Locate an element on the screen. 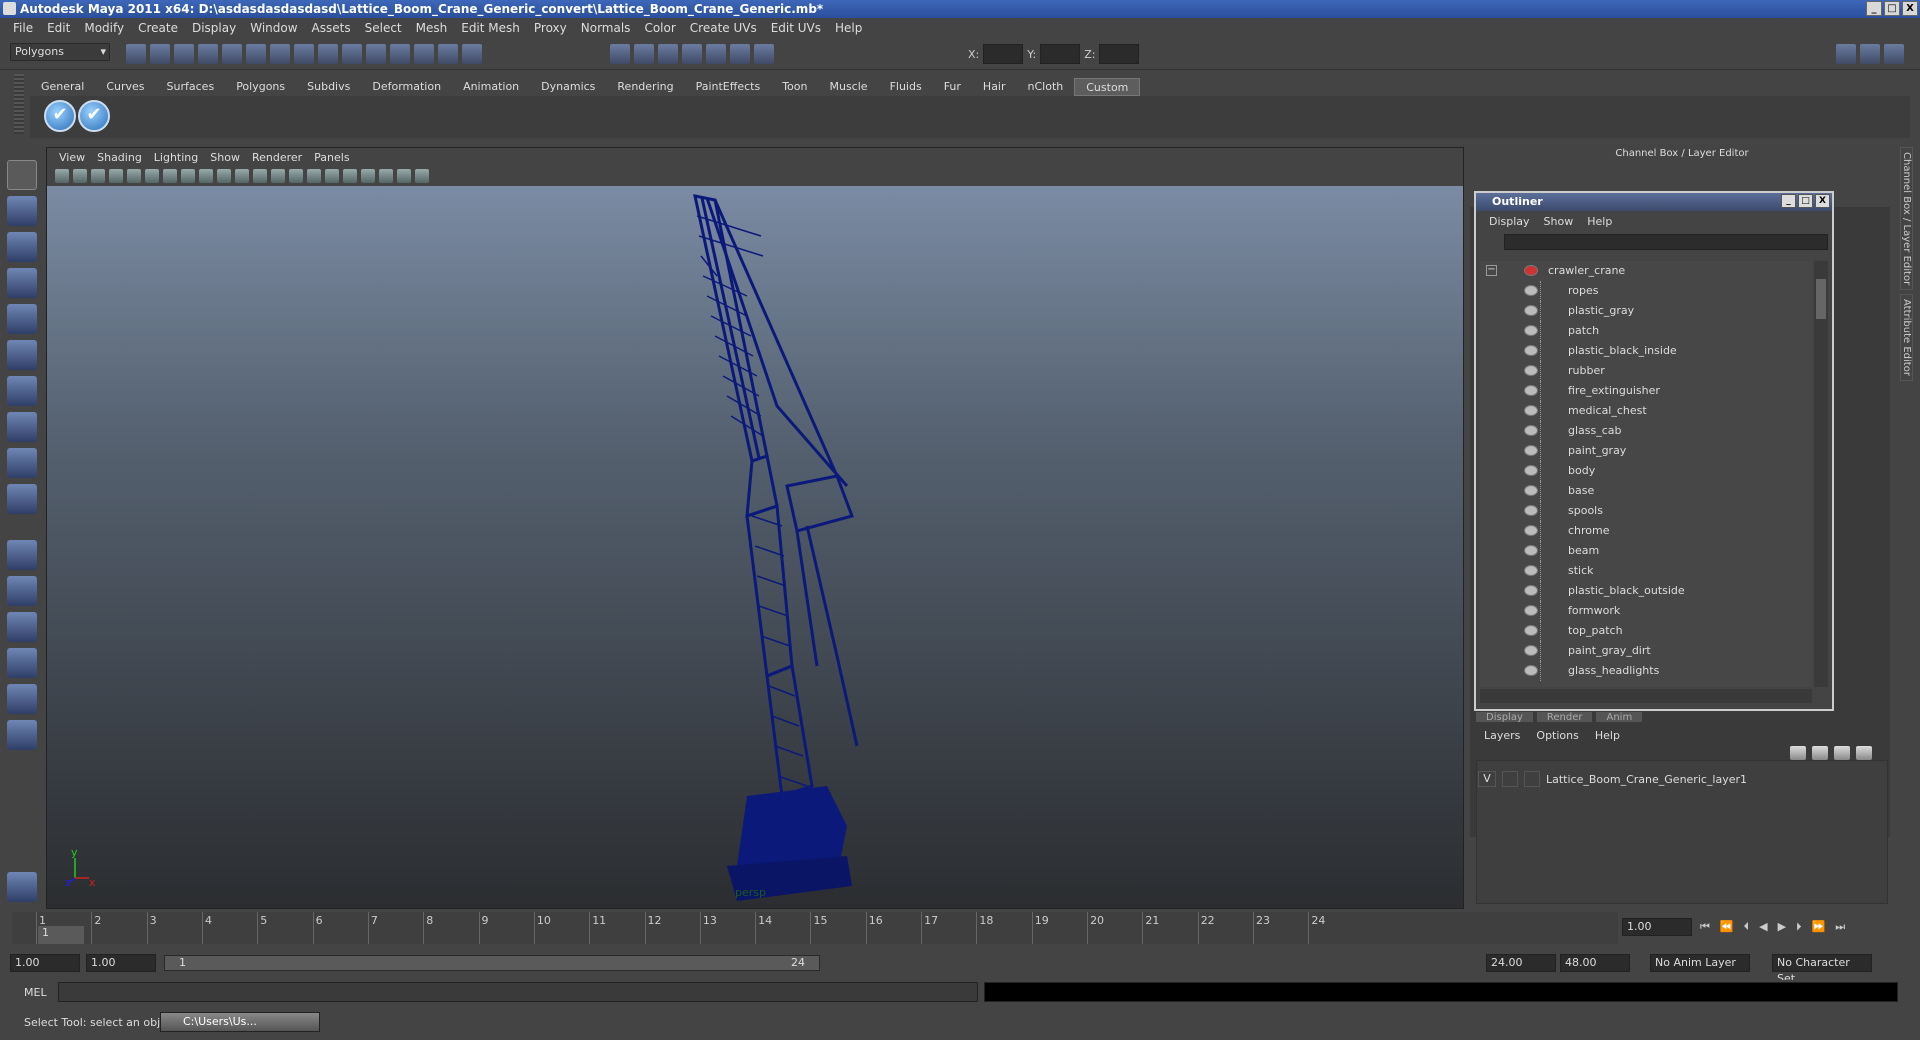  menu-select: Select is located at coordinates (383, 28).